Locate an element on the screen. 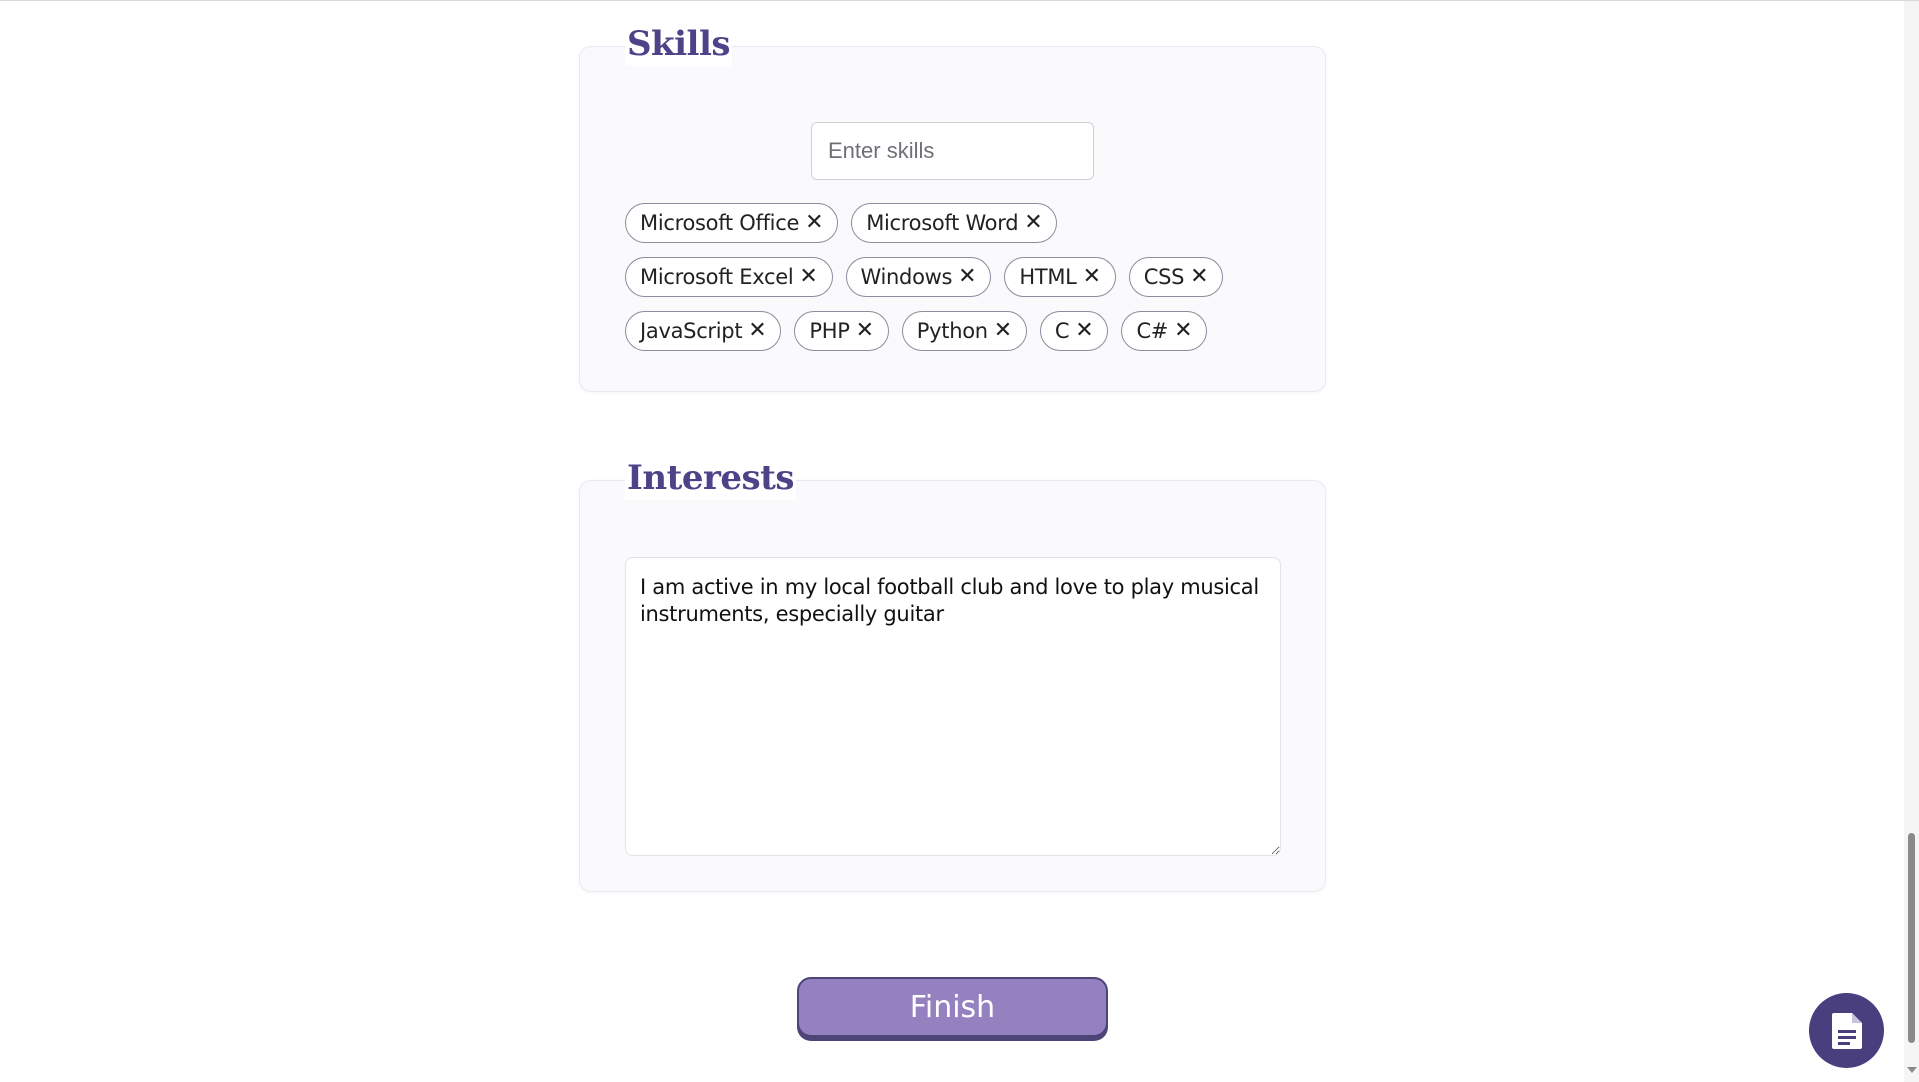 This screenshot has height=1082, width=1919. skill-tag: C ✕ is located at coordinates (1074, 331).